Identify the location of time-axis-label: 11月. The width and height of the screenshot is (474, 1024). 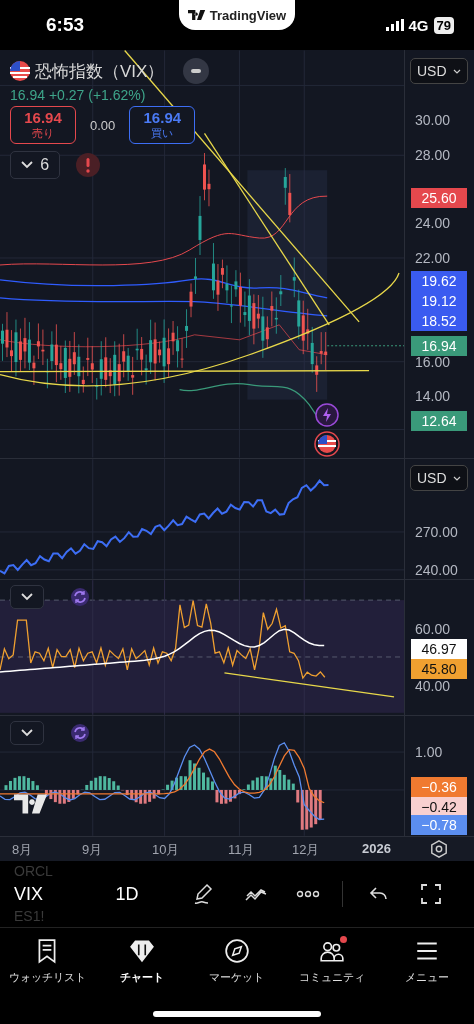
(241, 850).